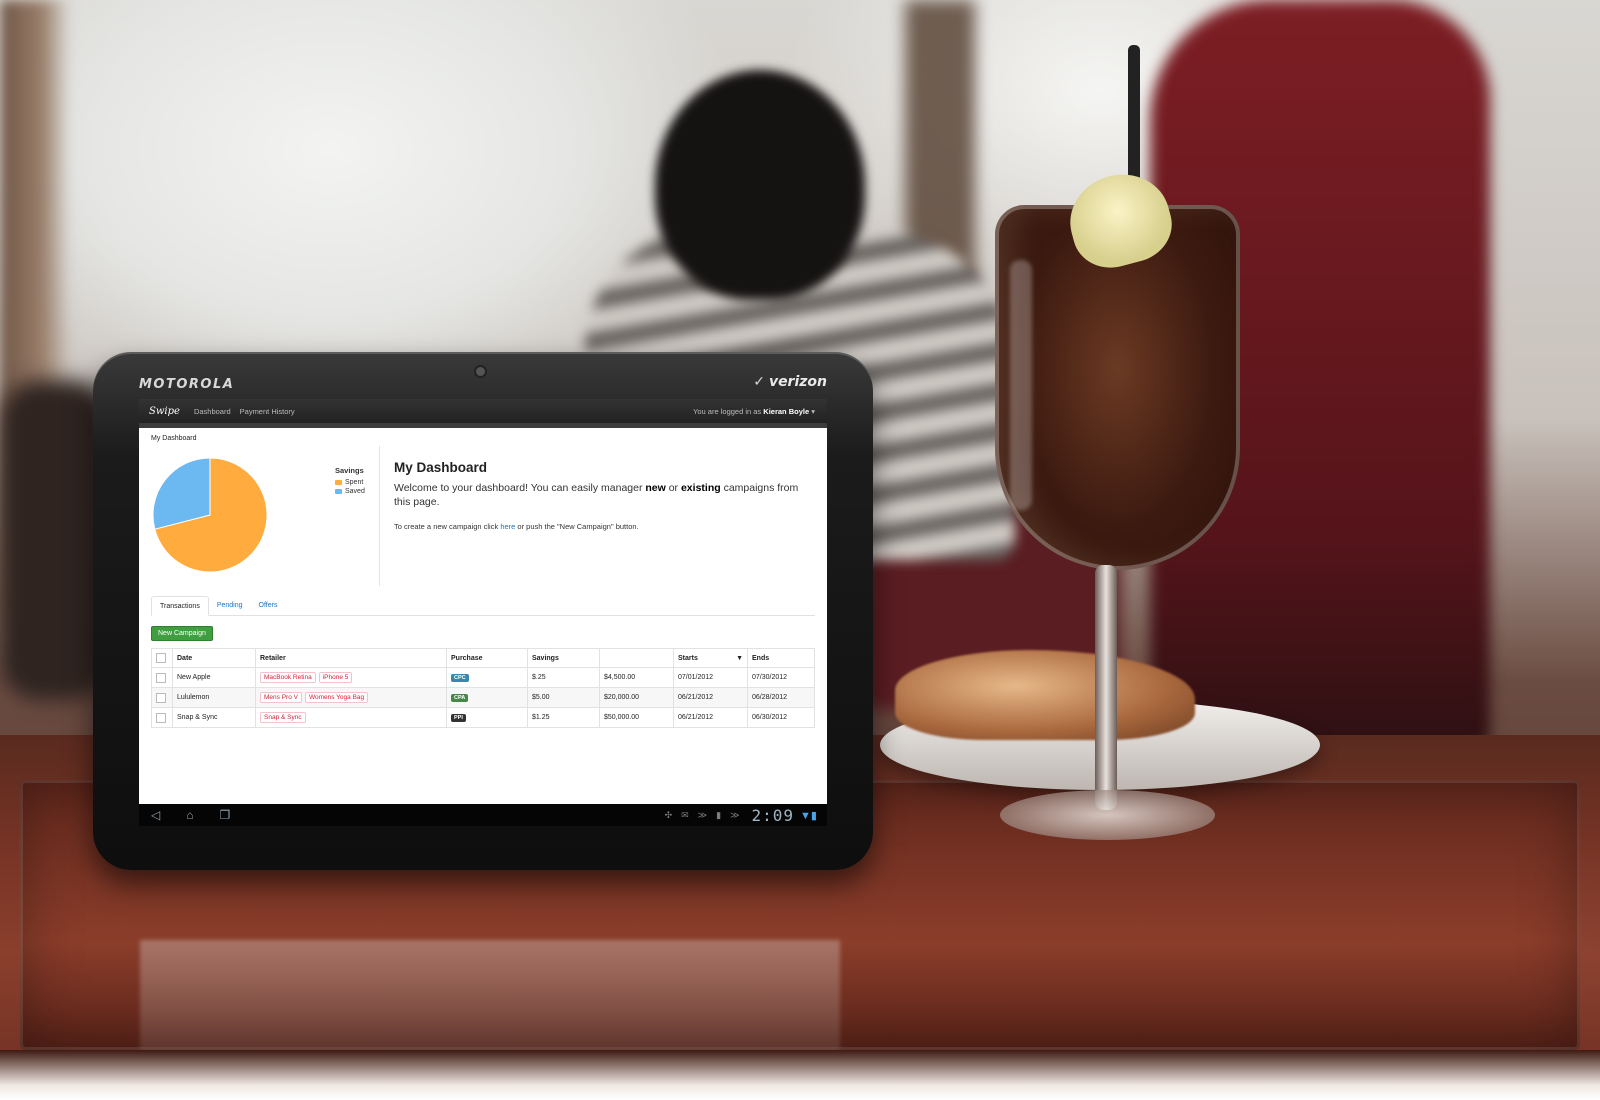  I want to click on savings-chart: Savings Spent Saved, so click(265, 516).